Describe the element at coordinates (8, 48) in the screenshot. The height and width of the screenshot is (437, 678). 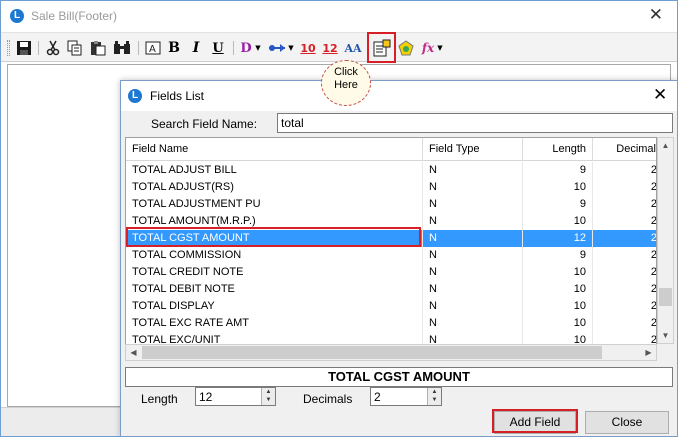
I see `toolbar-grip` at that location.